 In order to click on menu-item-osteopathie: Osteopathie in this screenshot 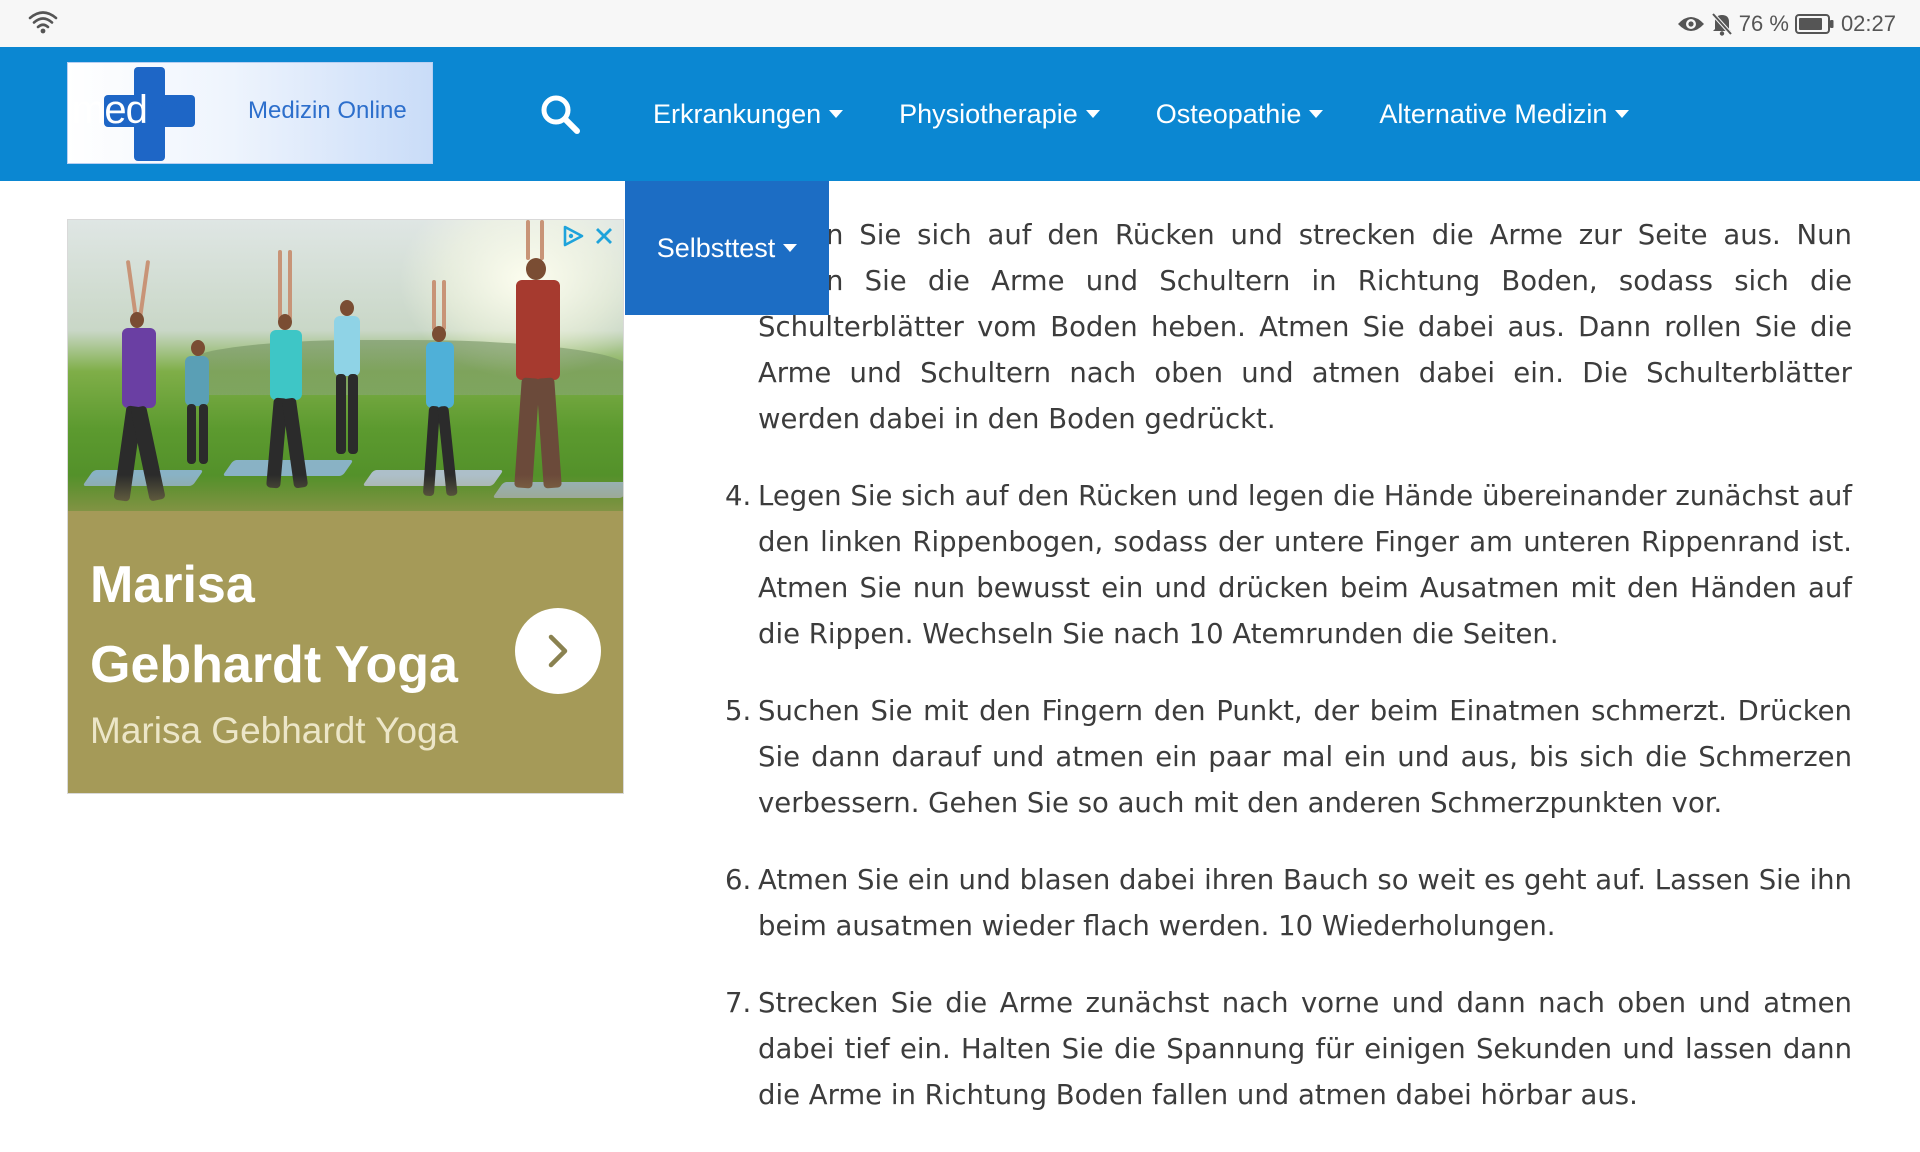, I will do `click(1240, 114)`.